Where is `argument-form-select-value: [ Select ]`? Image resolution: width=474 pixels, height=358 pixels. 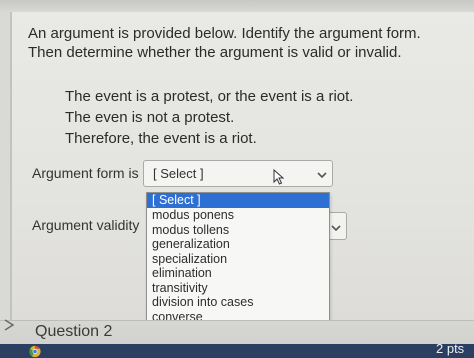 argument-form-select-value: [ Select ] is located at coordinates (178, 173).